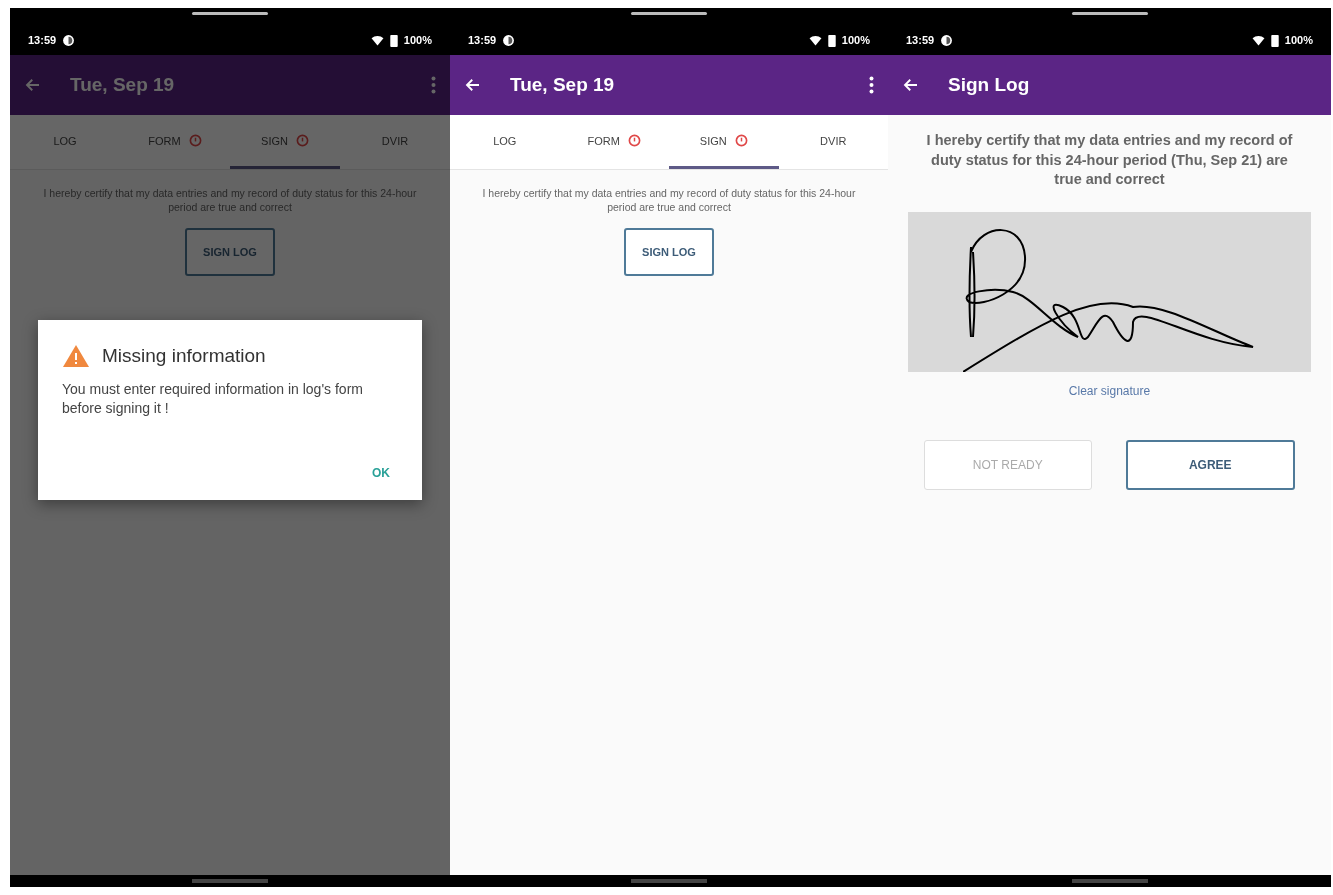 The width and height of the screenshot is (1333, 895). I want to click on warning-icon, so click(76, 356).